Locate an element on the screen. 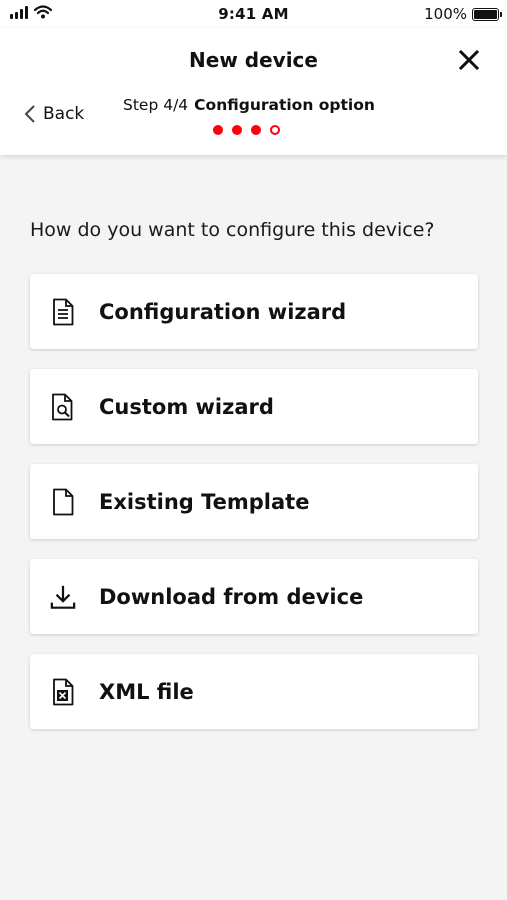 Image resolution: width=507 pixels, height=900 pixels. close-icon is located at coordinates (469, 60).